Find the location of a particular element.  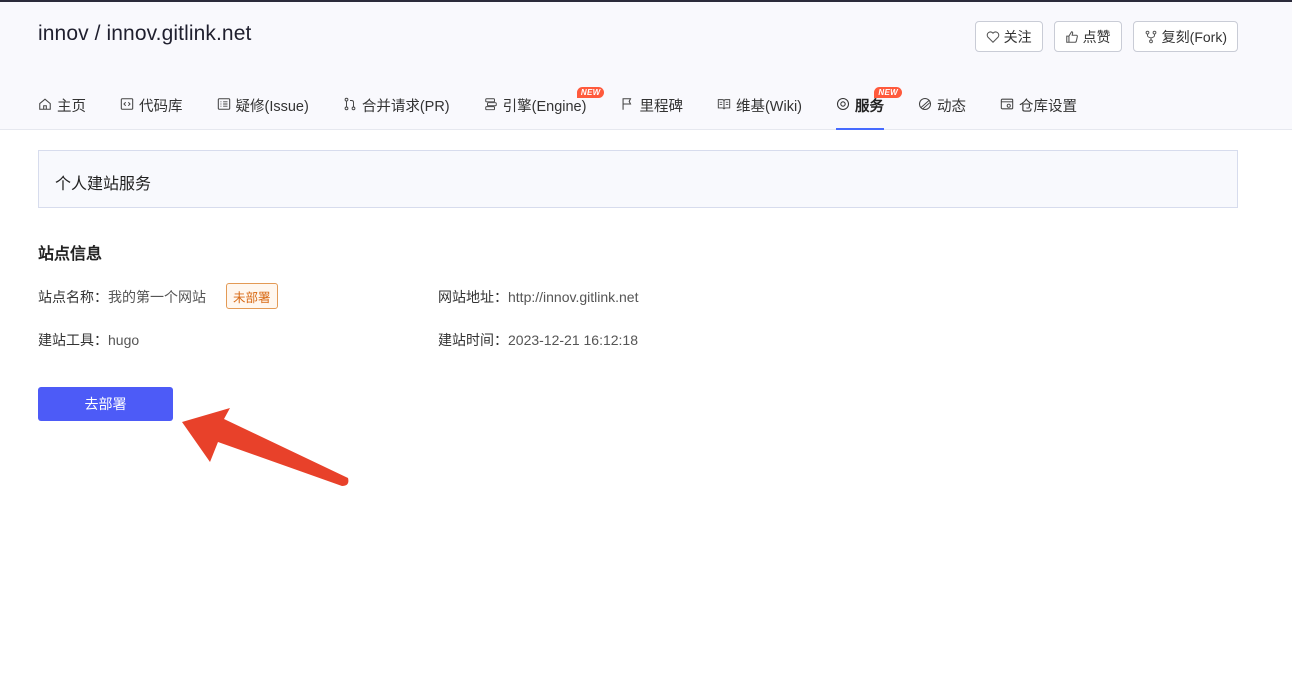

tab-service-label: 服务 is located at coordinates (869, 107).